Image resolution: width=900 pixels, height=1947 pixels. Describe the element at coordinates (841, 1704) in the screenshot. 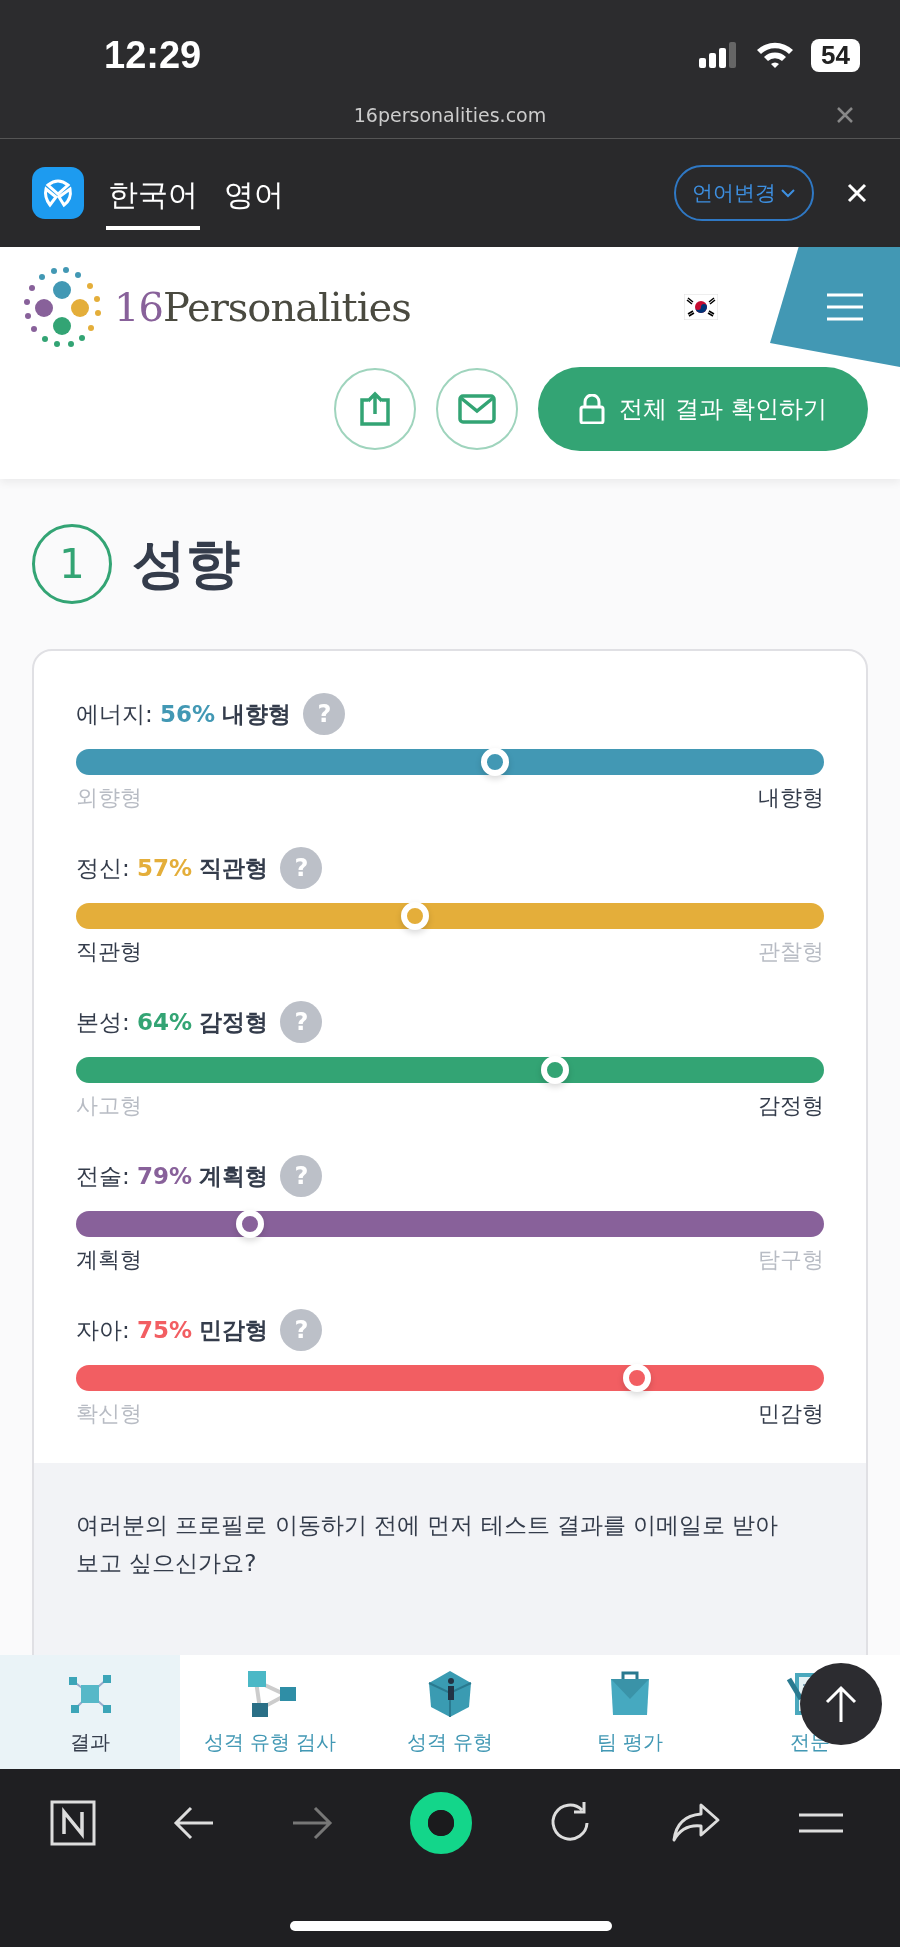

I see `arrow-up-icon` at that location.